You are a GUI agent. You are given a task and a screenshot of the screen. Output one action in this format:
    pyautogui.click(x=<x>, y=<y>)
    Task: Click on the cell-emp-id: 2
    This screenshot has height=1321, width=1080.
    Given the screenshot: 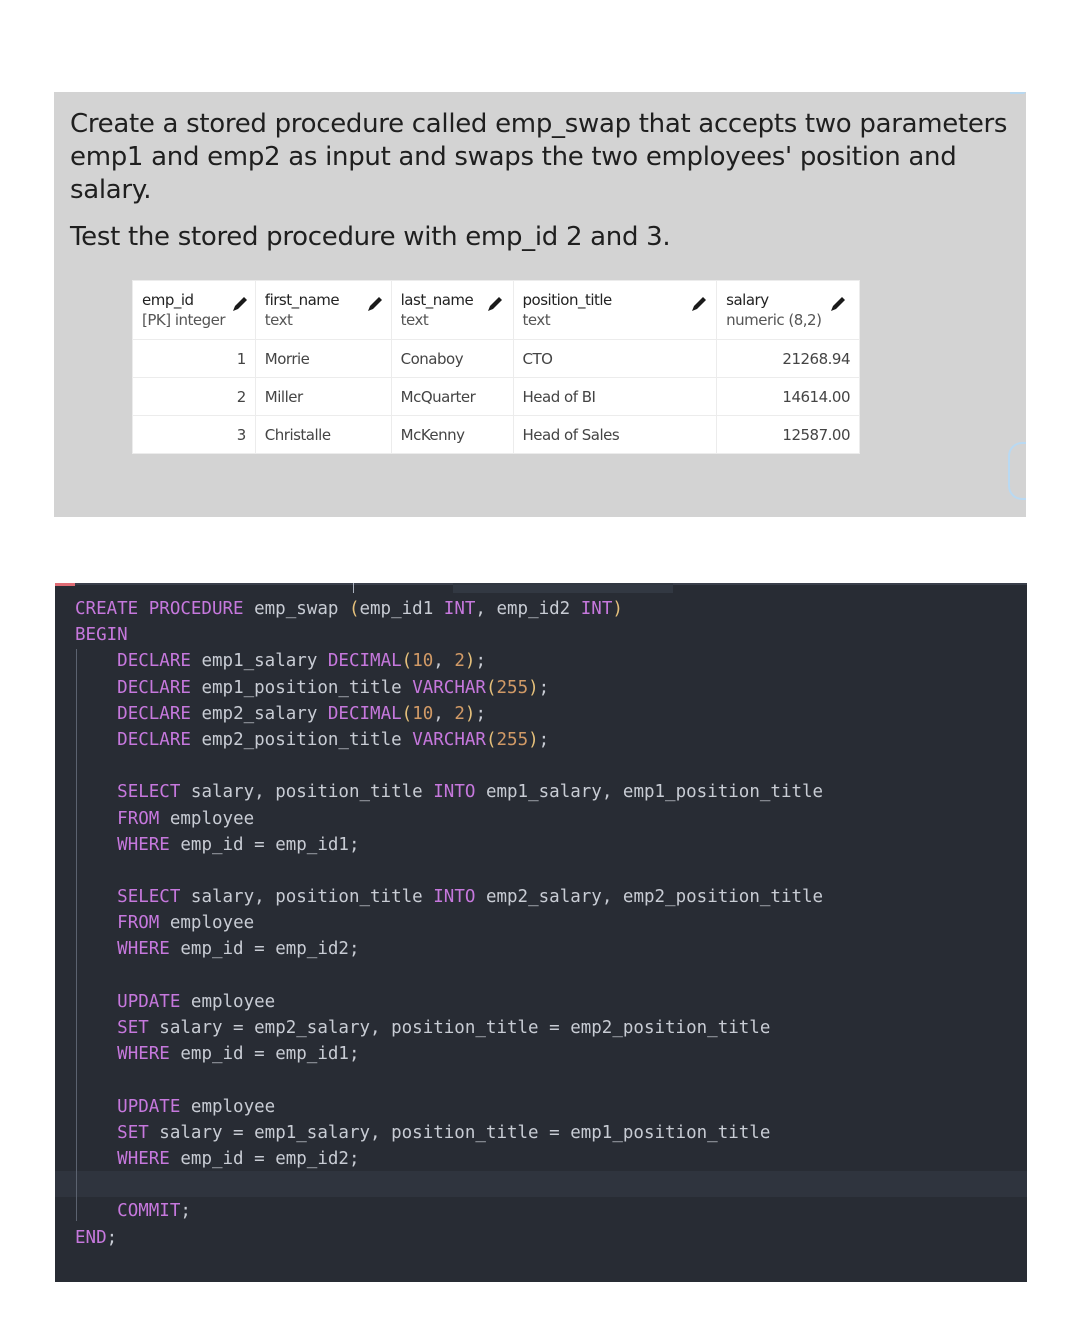 What is the action you would take?
    pyautogui.click(x=194, y=396)
    